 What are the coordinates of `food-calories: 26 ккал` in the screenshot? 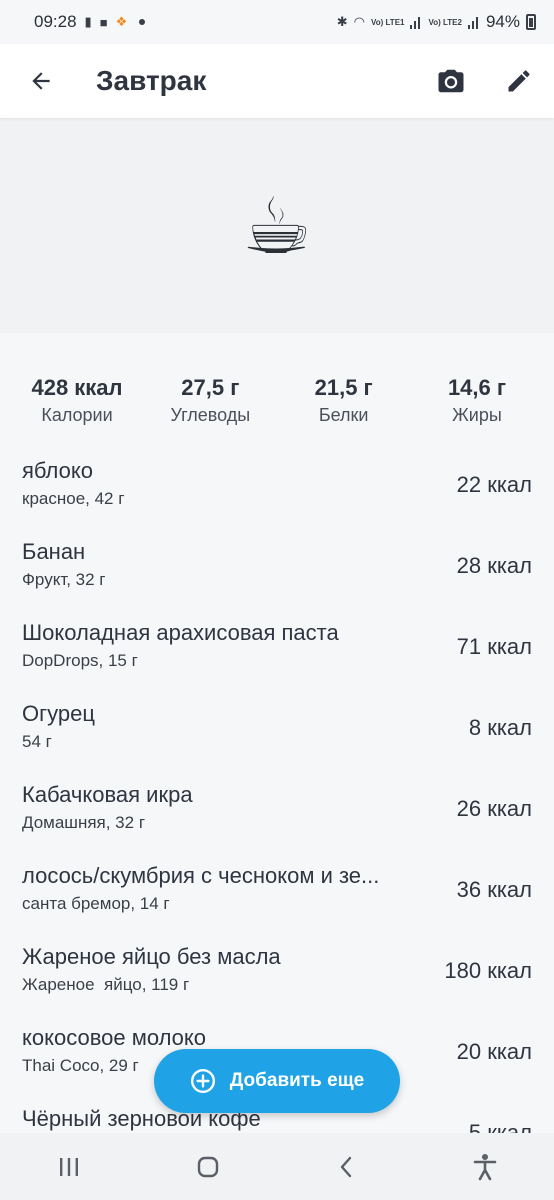 It's located at (494, 808).